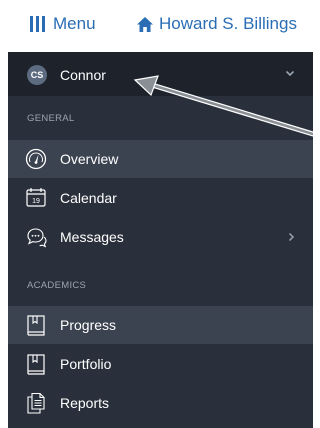  I want to click on avatar: CS, so click(37, 75).